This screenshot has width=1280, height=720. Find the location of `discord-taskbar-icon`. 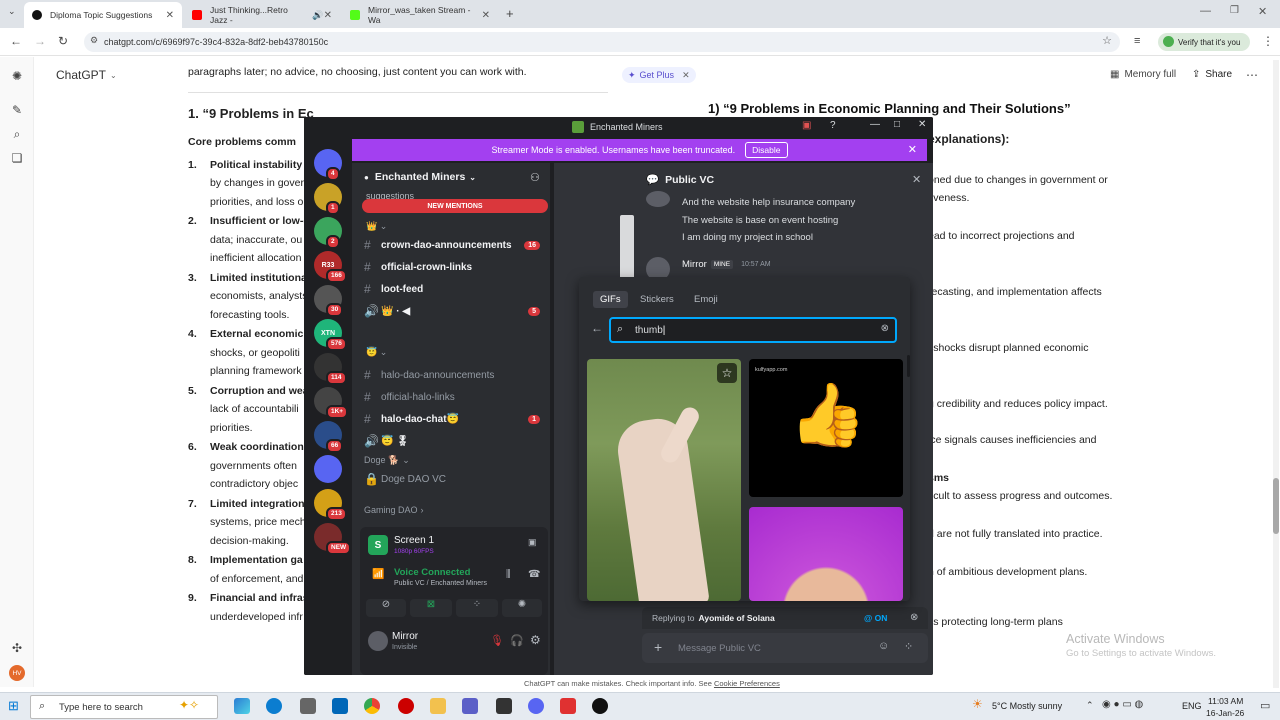

discord-taskbar-icon is located at coordinates (536, 706).